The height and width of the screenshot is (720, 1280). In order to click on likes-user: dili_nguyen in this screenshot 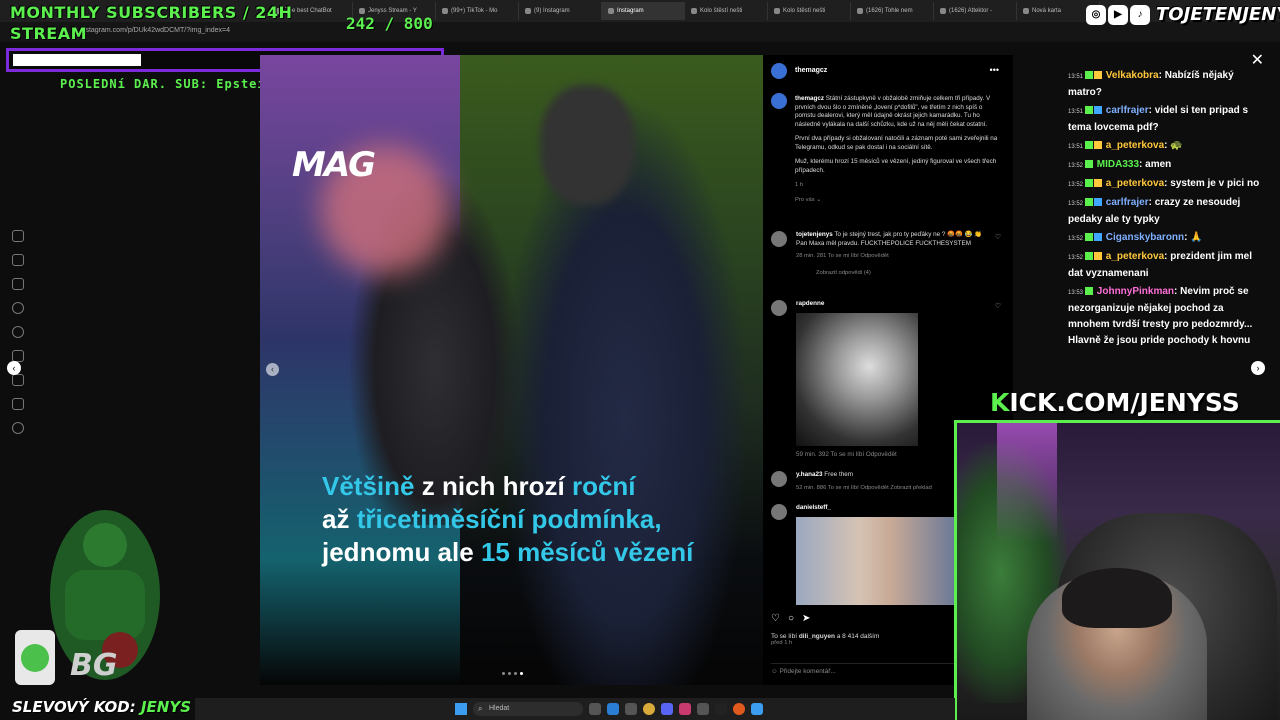, I will do `click(817, 636)`.